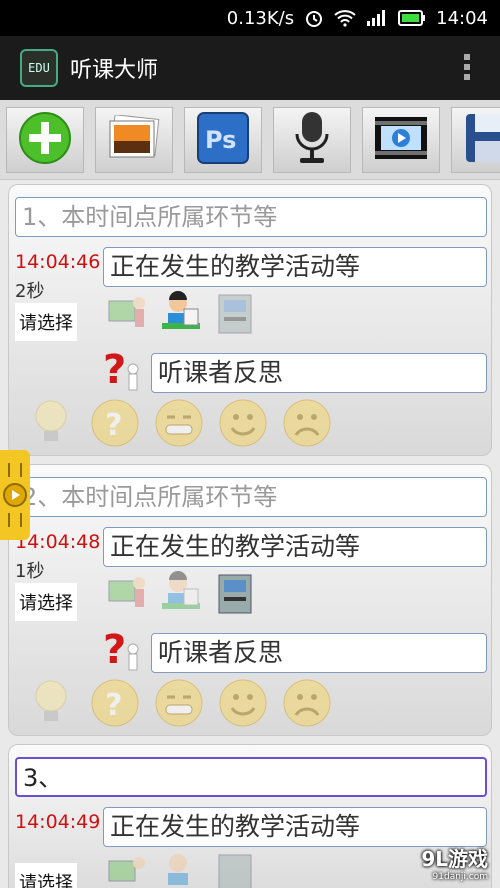 This screenshot has height=888, width=500. I want to click on status-bar: 0.13K/s 14:04, so click(250, 18).